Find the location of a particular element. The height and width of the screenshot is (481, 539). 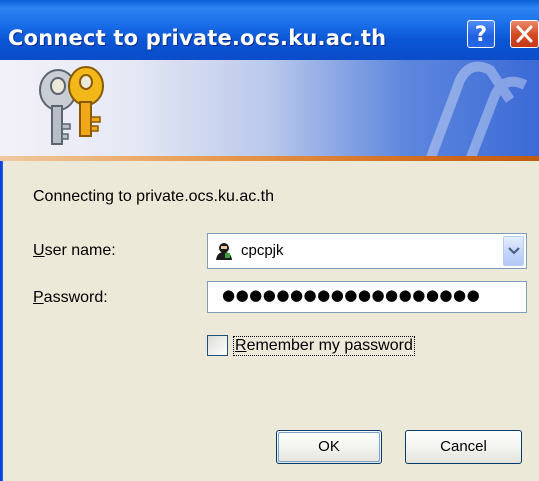

remember-label-mnemonic: R is located at coordinates (241, 345).